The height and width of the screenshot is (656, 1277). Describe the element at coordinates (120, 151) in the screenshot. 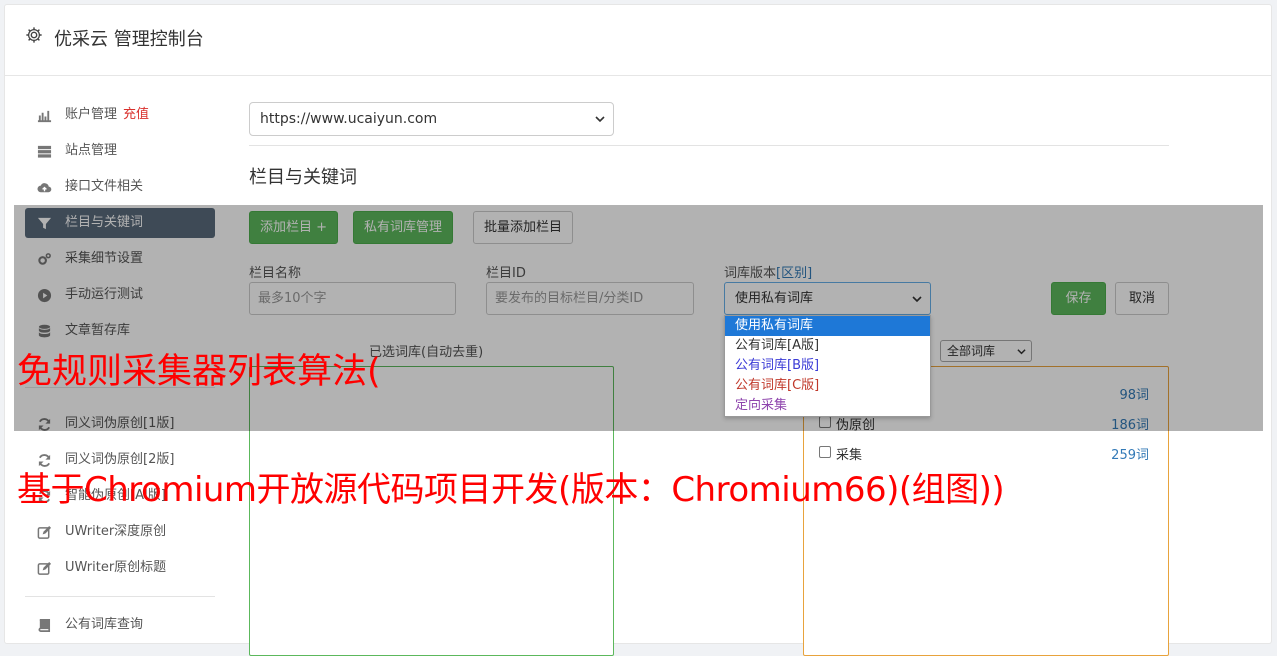

I see `sidebar-item-sites: 站点管理` at that location.